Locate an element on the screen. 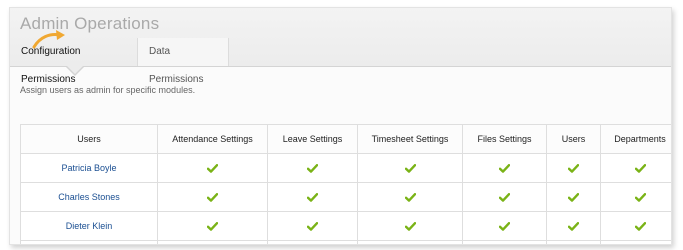 Image resolution: width=683 pixels, height=250 pixels. table-row: Charles Stones is located at coordinates (345, 197).